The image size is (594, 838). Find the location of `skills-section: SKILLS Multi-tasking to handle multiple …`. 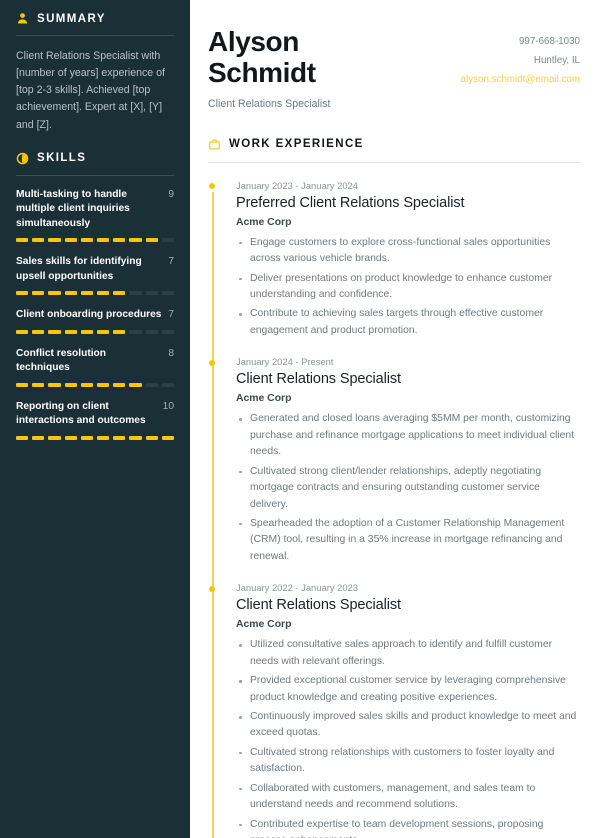

skills-section: SKILLS Multi-tasking to handle multiple … is located at coordinates (95, 296).